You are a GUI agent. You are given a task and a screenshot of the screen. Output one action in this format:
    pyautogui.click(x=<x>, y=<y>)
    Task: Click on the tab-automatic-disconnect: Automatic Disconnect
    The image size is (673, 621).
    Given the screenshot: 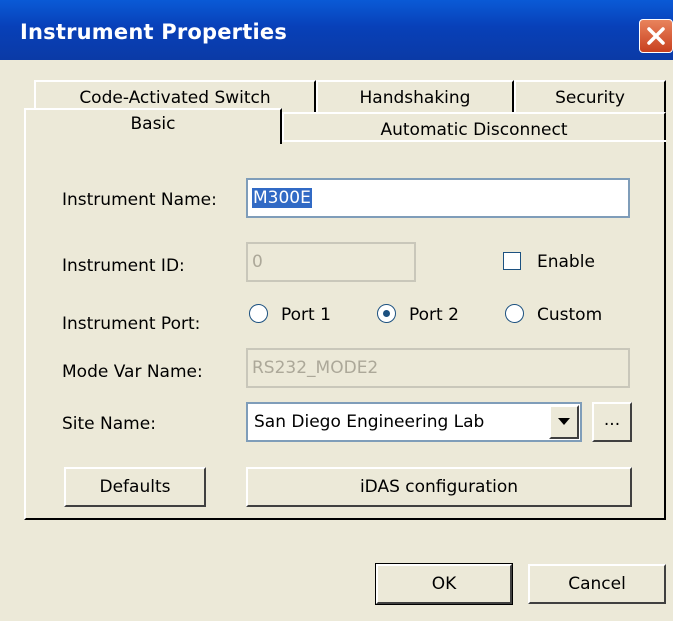 What is the action you would take?
    pyautogui.click(x=474, y=127)
    